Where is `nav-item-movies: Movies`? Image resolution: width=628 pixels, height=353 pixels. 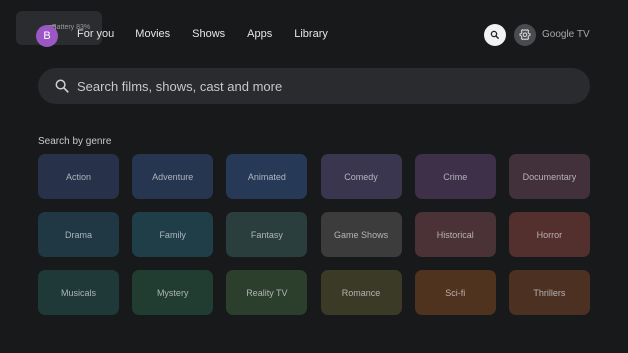 nav-item-movies: Movies is located at coordinates (152, 34).